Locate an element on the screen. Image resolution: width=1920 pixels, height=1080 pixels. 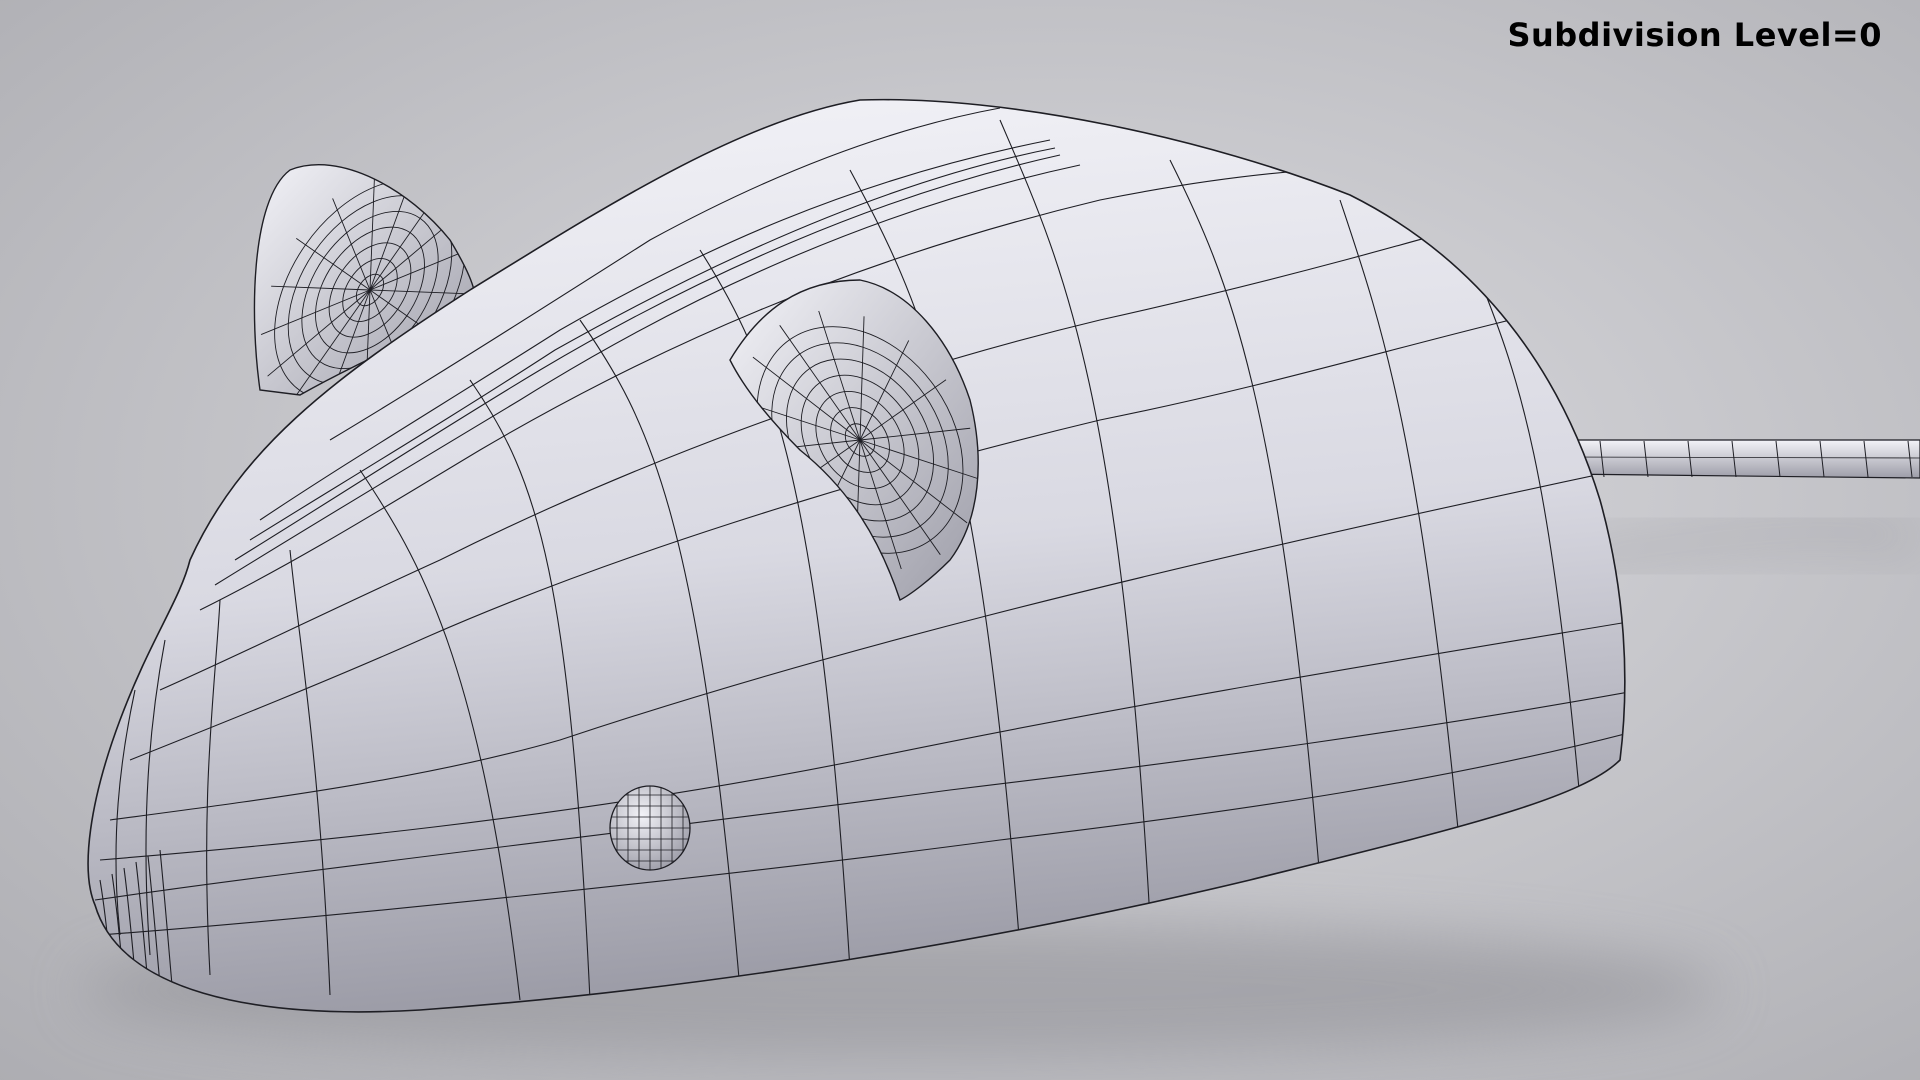
tail is located at coordinates (1739, 459).